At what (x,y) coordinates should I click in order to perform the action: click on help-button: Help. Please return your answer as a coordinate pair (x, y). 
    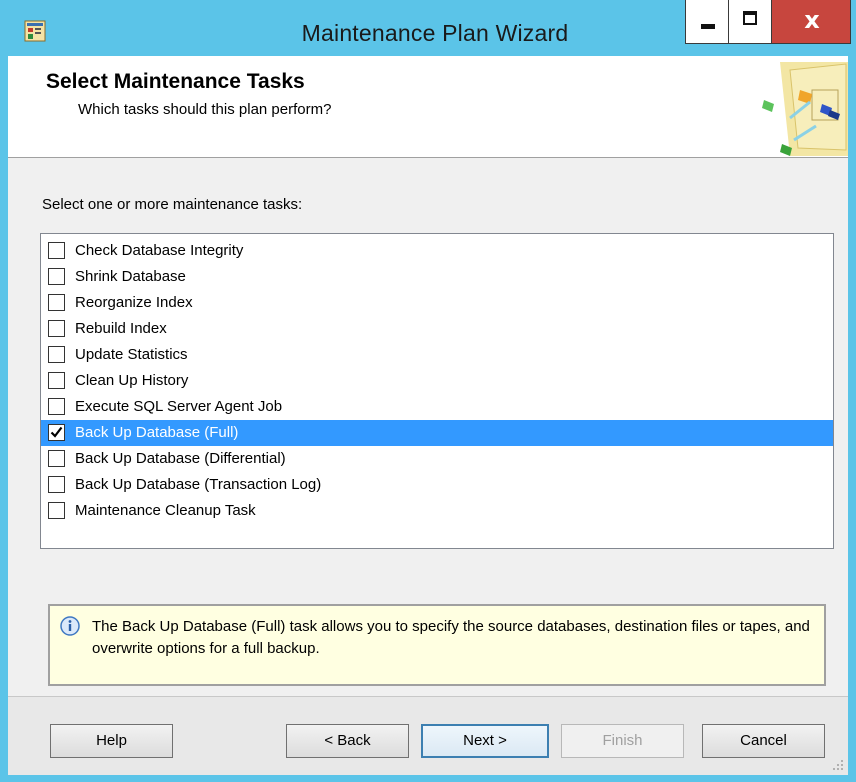
    Looking at the image, I should click on (111, 741).